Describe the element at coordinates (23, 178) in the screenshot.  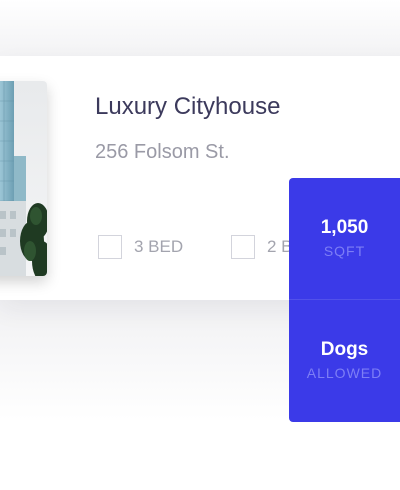
I see `building-photo` at that location.